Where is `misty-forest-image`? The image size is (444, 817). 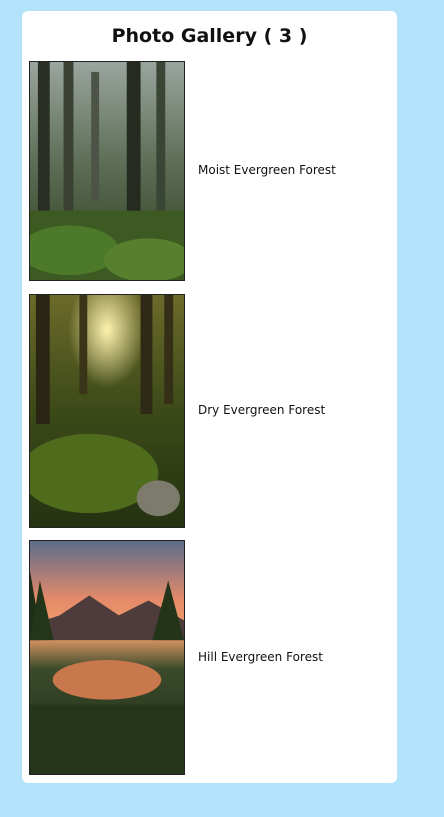 misty-forest-image is located at coordinates (107, 171).